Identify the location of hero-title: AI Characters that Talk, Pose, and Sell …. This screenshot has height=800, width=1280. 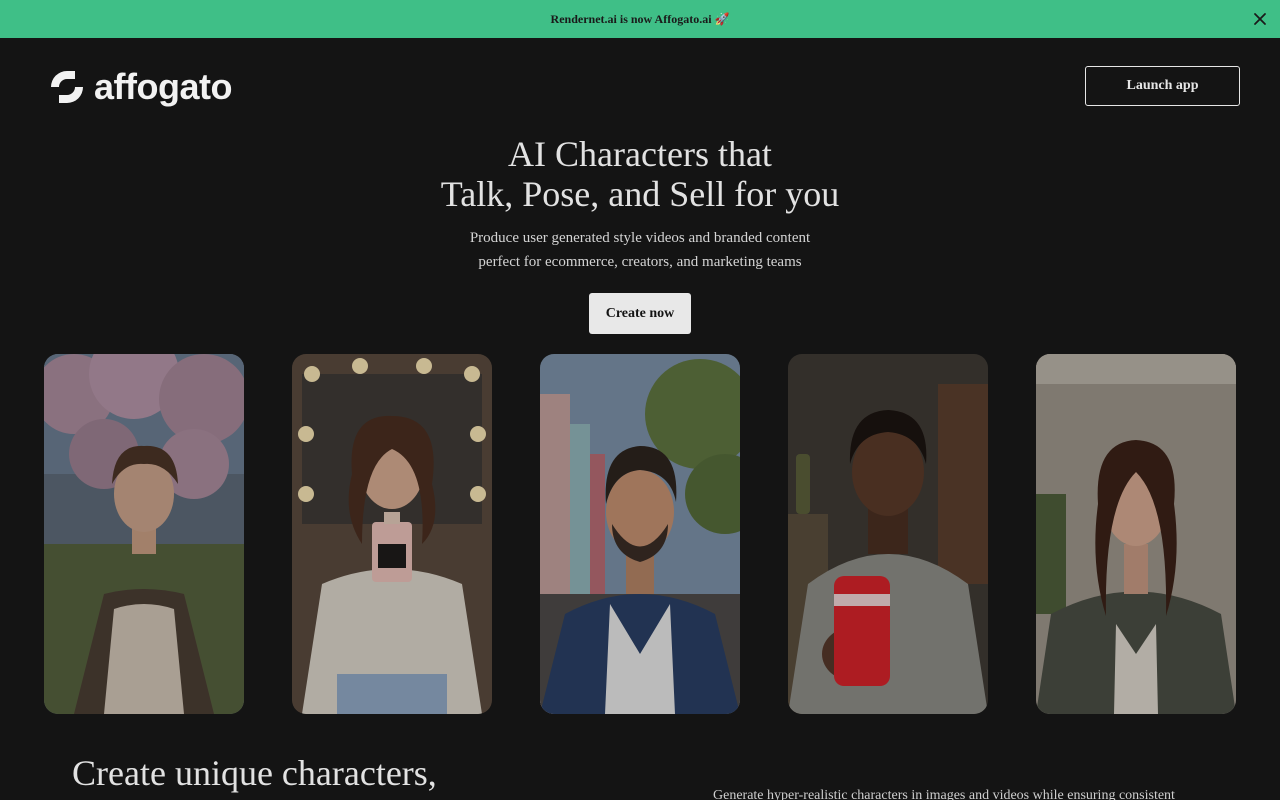
(640, 174).